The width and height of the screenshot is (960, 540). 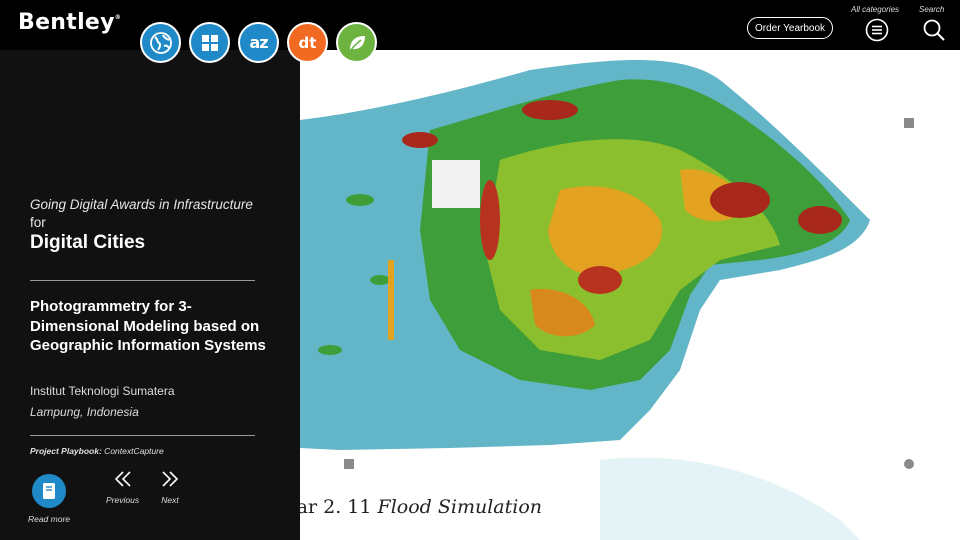 What do you see at coordinates (118, 17) in the screenshot?
I see `brand-mark: ®` at bounding box center [118, 17].